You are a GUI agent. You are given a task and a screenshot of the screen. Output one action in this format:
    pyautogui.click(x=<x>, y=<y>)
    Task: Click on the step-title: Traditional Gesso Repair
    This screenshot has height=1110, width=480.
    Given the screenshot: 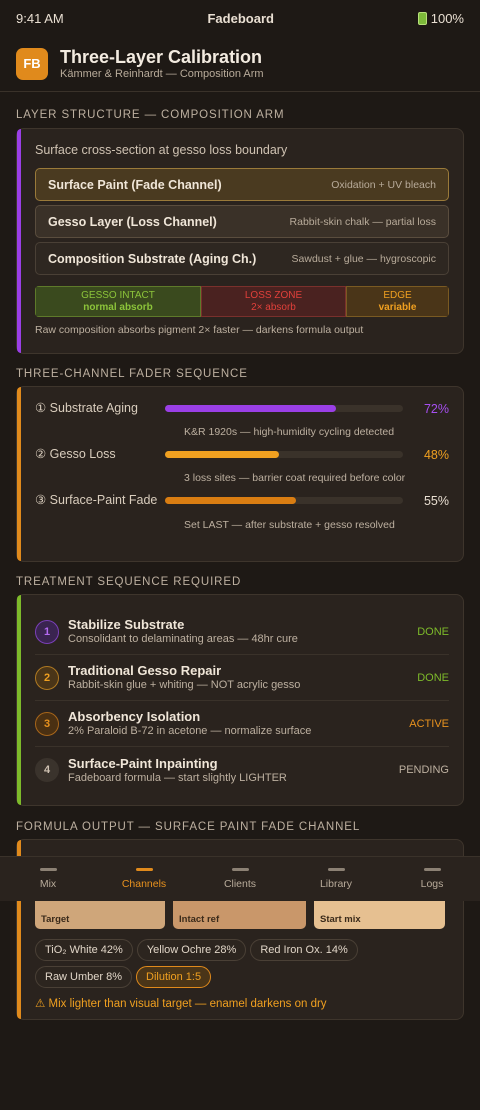 What is the action you would take?
    pyautogui.click(x=145, y=670)
    